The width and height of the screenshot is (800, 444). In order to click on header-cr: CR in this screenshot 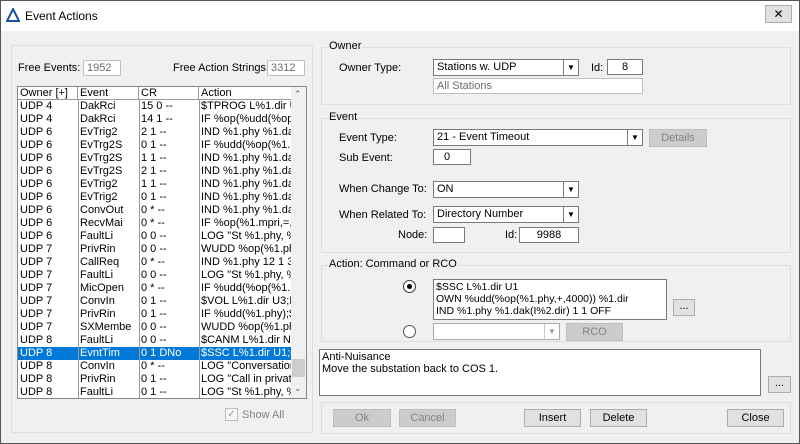, I will do `click(169, 93)`.